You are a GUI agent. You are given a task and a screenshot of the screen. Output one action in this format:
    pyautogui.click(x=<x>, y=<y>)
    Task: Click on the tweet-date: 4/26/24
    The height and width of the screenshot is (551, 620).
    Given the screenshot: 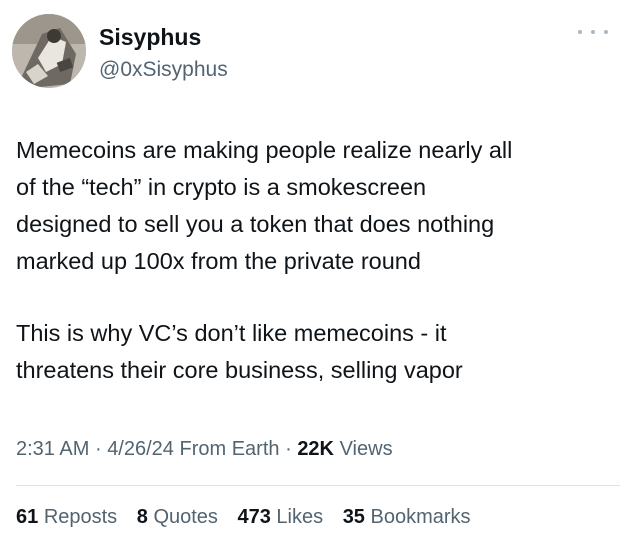 What is the action you would take?
    pyautogui.click(x=140, y=449)
    